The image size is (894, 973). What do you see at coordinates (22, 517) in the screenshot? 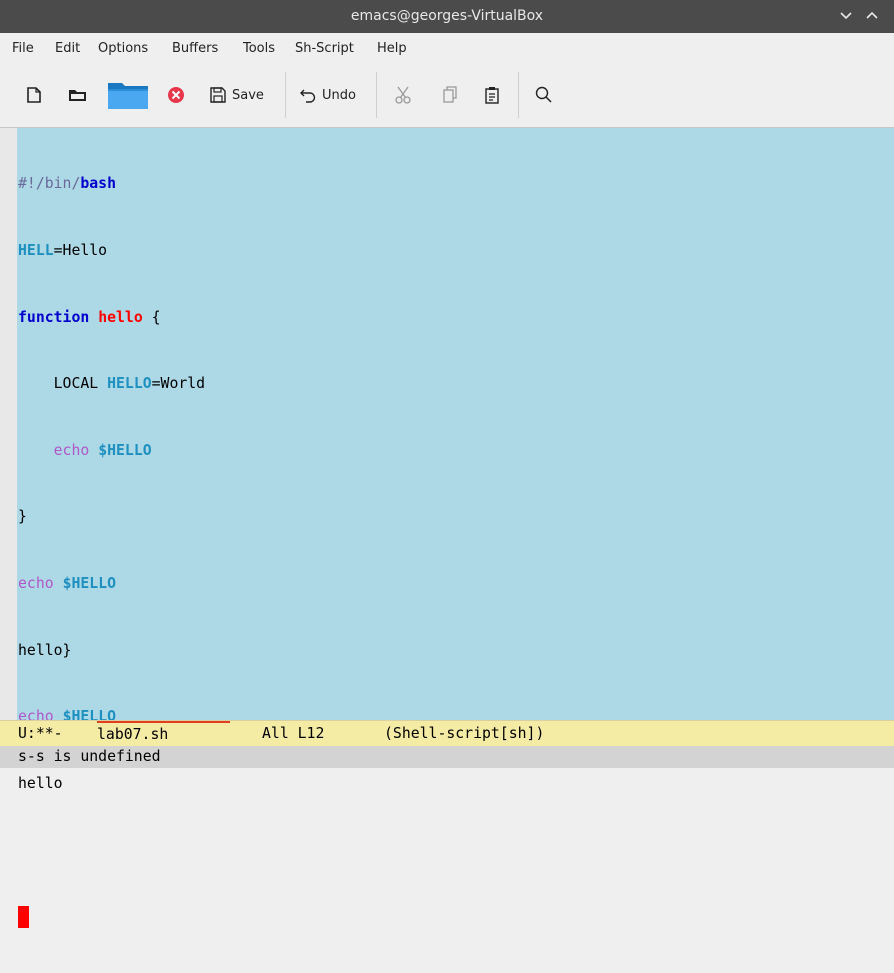
I see `brace-close: }` at bounding box center [22, 517].